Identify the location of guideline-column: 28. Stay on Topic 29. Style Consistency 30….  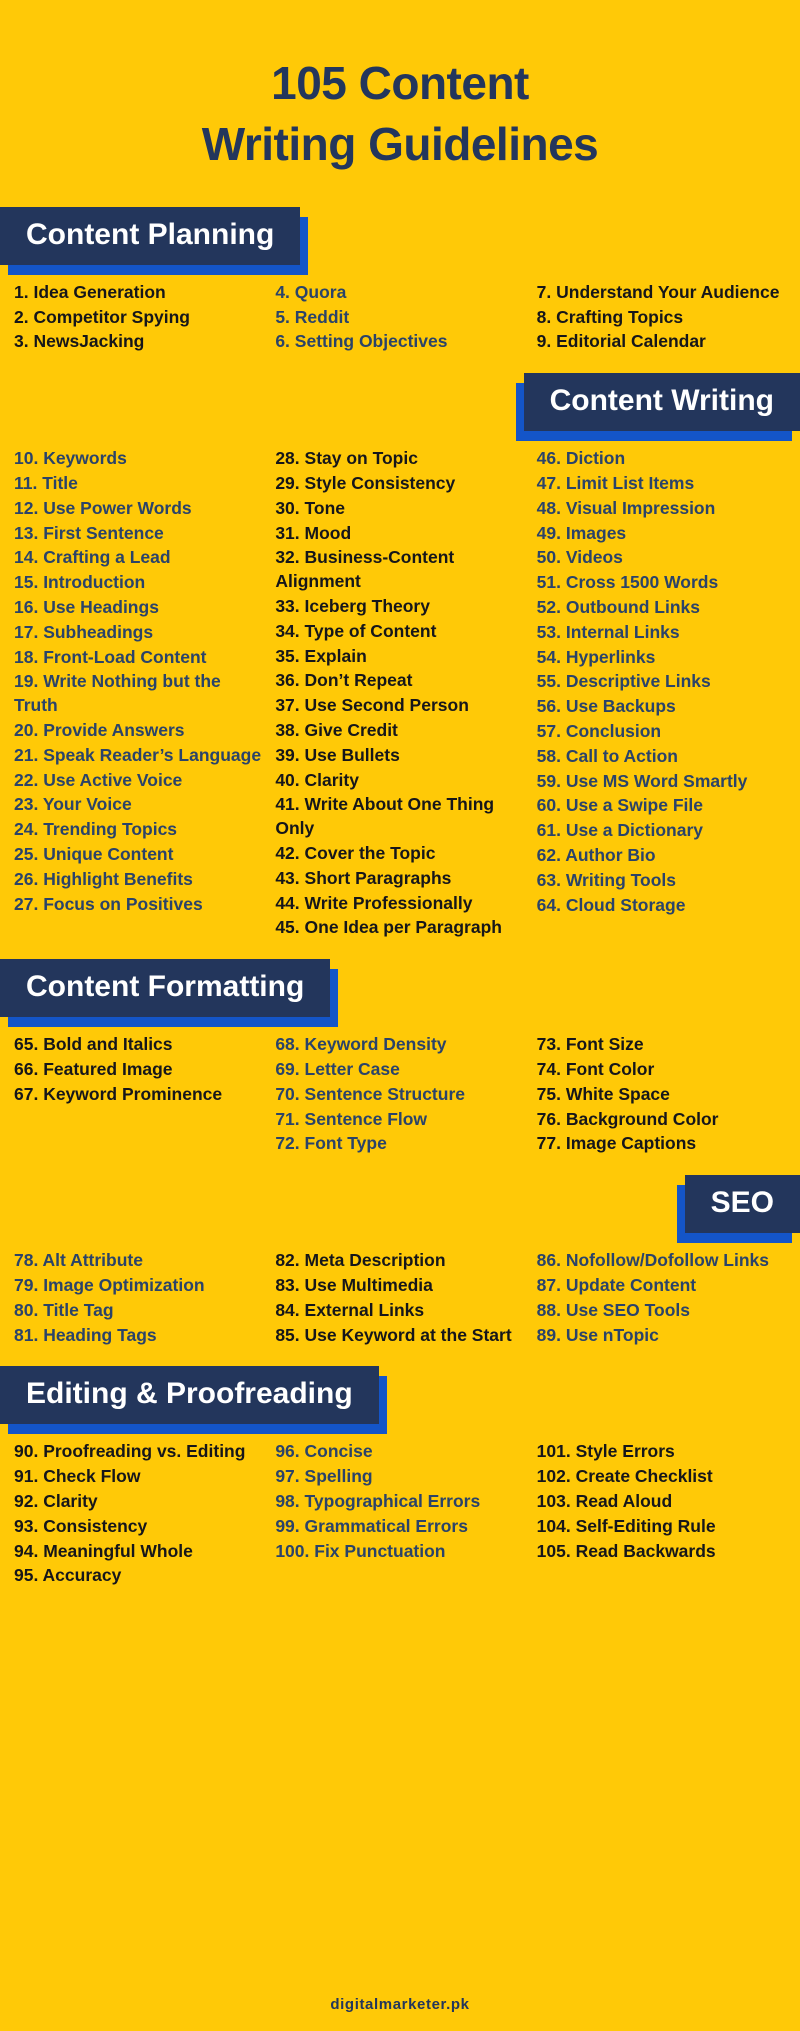
(405, 694).